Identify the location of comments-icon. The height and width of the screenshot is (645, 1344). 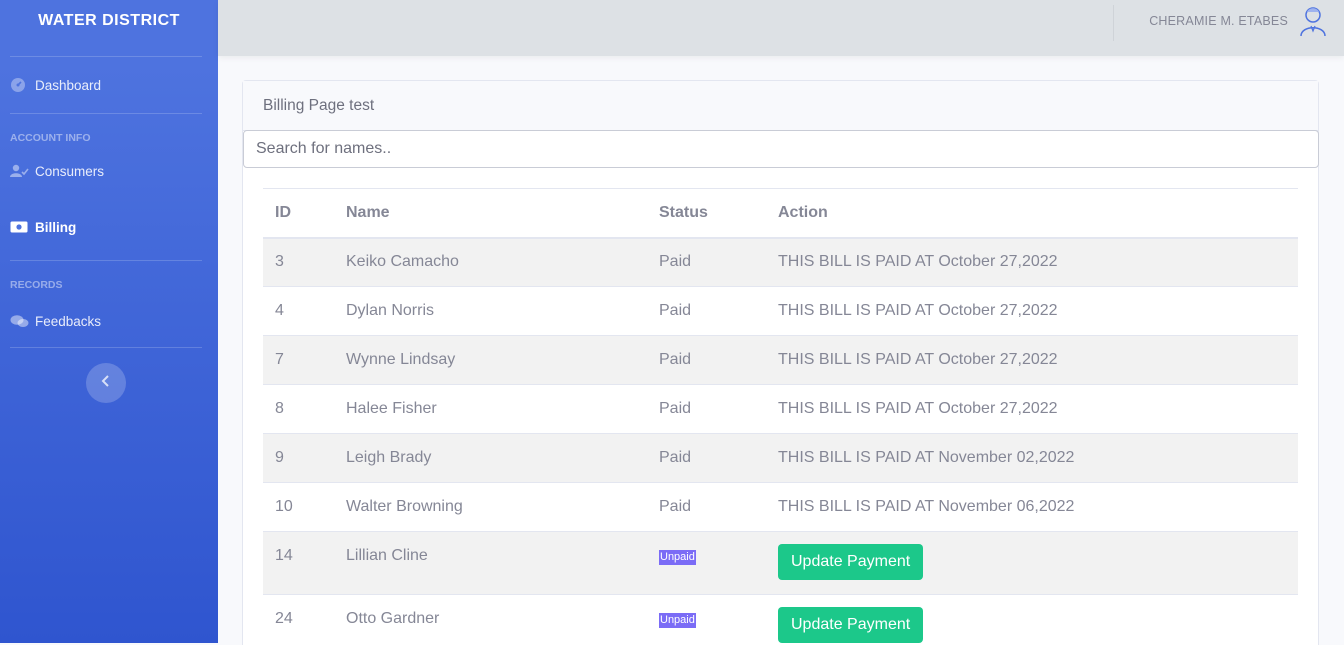
(20, 321).